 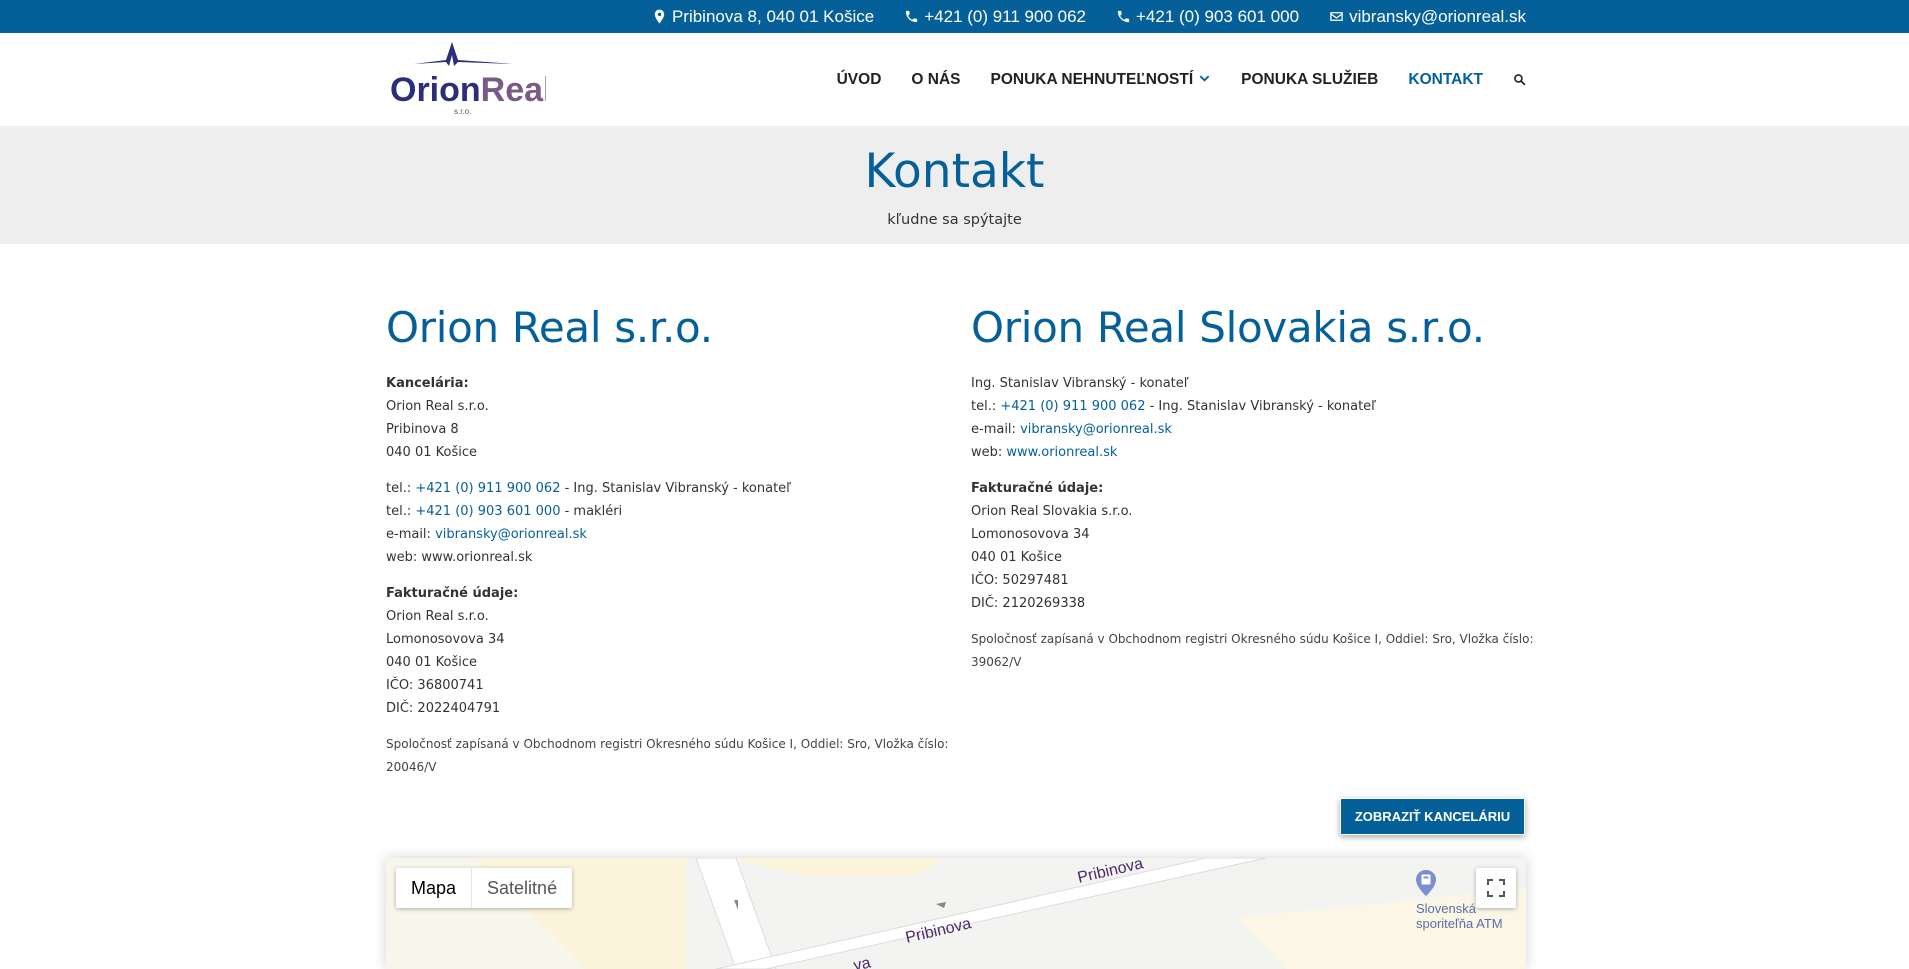 I want to click on search-button, so click(x=1519, y=79).